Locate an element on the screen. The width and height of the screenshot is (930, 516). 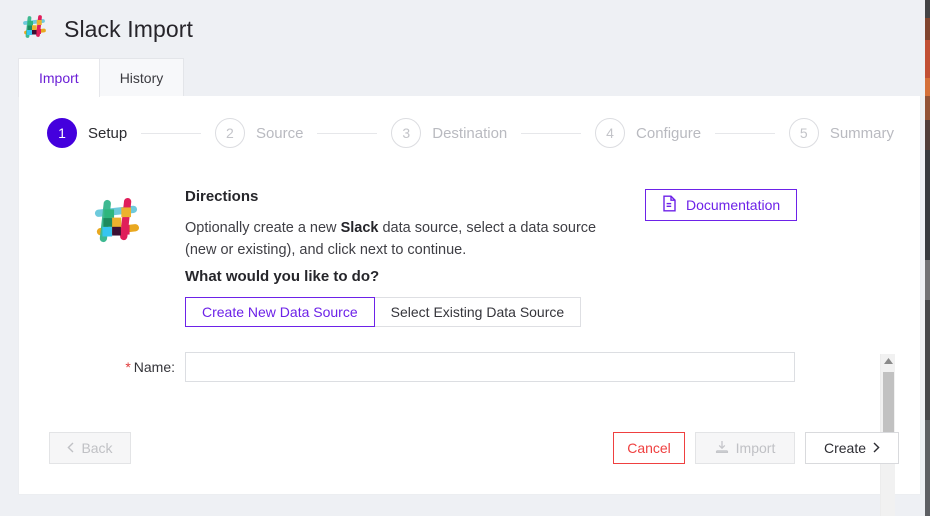
step-summary: 5 Summary is located at coordinates (841, 133).